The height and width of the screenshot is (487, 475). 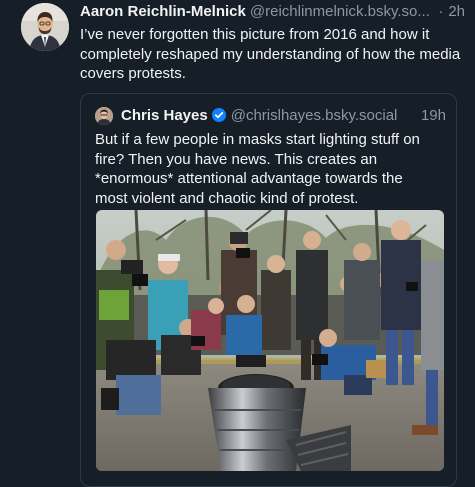 I want to click on quoted-post-header: Chris Hayes @chrislhayes.bsky.social 19h, so click(x=283, y=115).